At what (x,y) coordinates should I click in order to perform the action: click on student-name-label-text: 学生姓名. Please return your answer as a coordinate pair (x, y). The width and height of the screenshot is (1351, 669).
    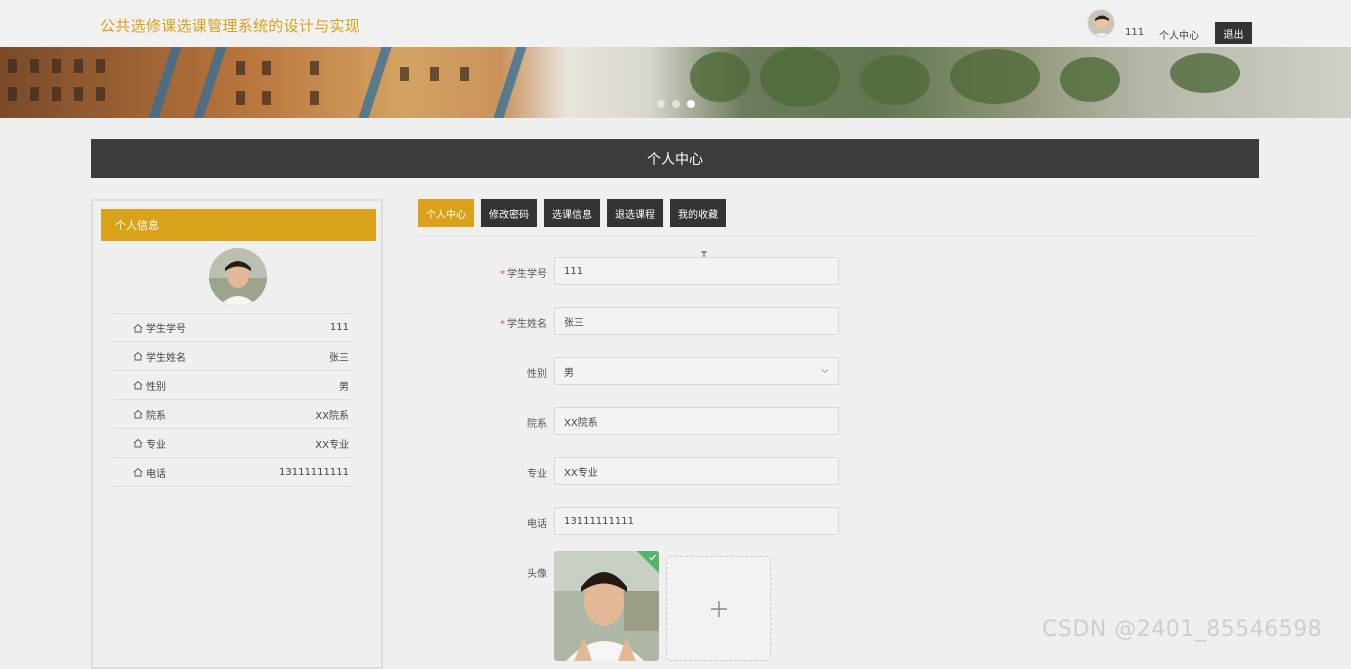
    Looking at the image, I should click on (527, 324).